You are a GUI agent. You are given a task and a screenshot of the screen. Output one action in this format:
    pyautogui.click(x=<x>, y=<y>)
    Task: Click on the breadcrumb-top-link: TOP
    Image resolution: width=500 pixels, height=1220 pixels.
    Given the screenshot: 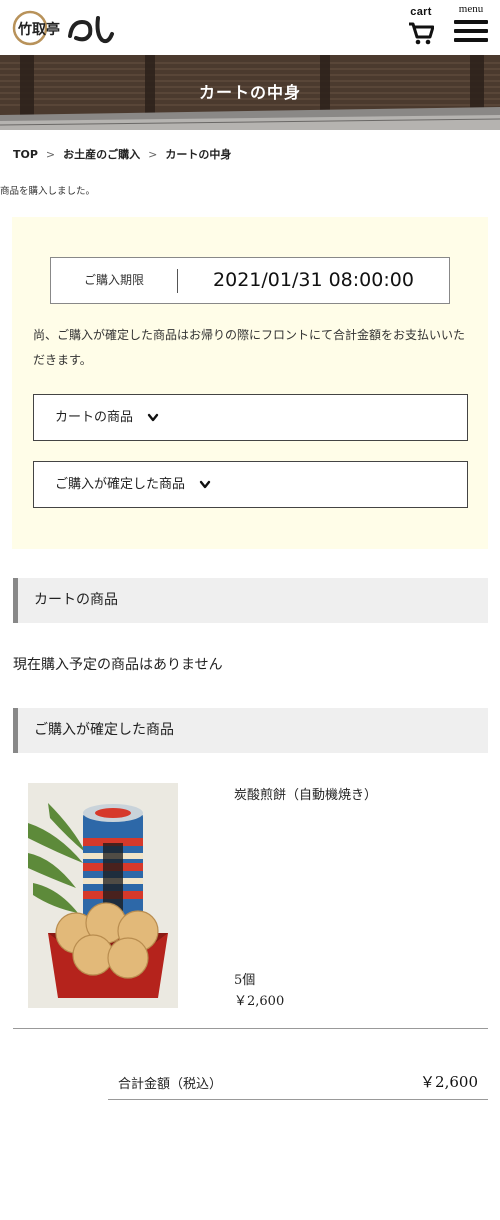 What is the action you would take?
    pyautogui.click(x=25, y=154)
    